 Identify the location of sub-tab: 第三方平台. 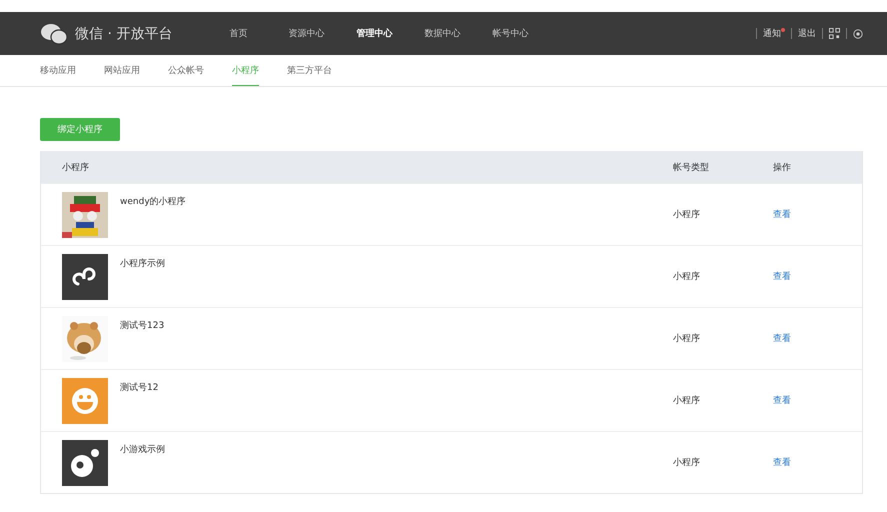
(309, 70).